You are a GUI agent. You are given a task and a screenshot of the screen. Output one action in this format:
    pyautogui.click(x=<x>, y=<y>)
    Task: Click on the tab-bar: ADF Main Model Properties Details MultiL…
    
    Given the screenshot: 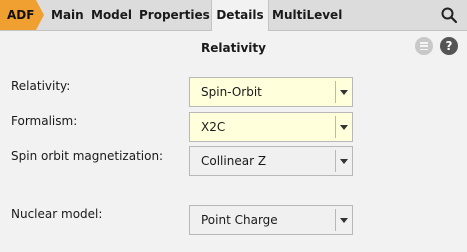 What is the action you would take?
    pyautogui.click(x=233, y=15)
    